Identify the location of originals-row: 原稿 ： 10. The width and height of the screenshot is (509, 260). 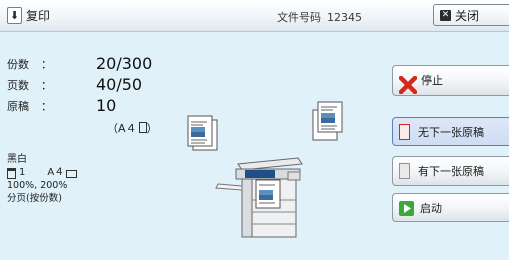
(61, 105).